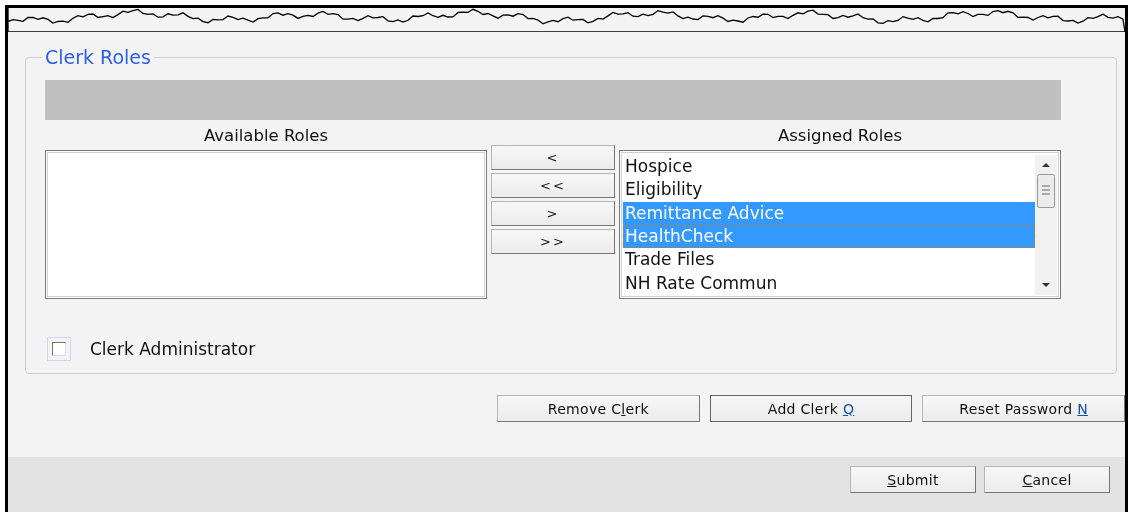  I want to click on transfer-button: >>, so click(553, 241).